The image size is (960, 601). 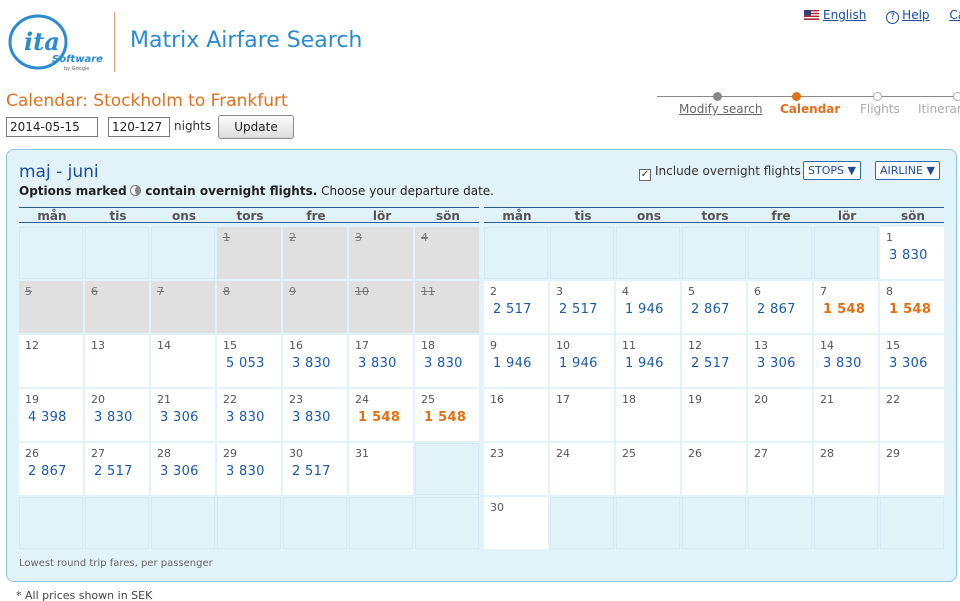 What do you see at coordinates (55, 42) in the screenshot?
I see `ita-software-logo: ita Software by Google` at bounding box center [55, 42].